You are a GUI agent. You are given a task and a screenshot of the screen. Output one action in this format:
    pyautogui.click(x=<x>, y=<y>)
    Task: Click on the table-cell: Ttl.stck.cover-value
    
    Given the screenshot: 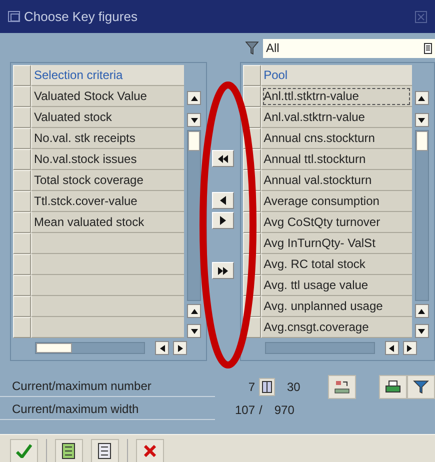 What is the action you would take?
    pyautogui.click(x=107, y=201)
    